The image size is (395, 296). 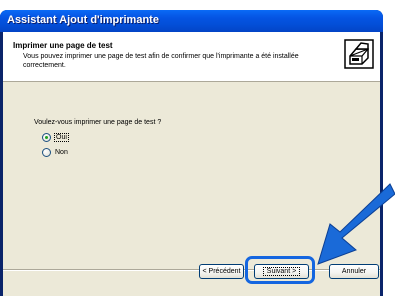 What do you see at coordinates (356, 224) in the screenshot?
I see `arrow-pointer-icon` at bounding box center [356, 224].